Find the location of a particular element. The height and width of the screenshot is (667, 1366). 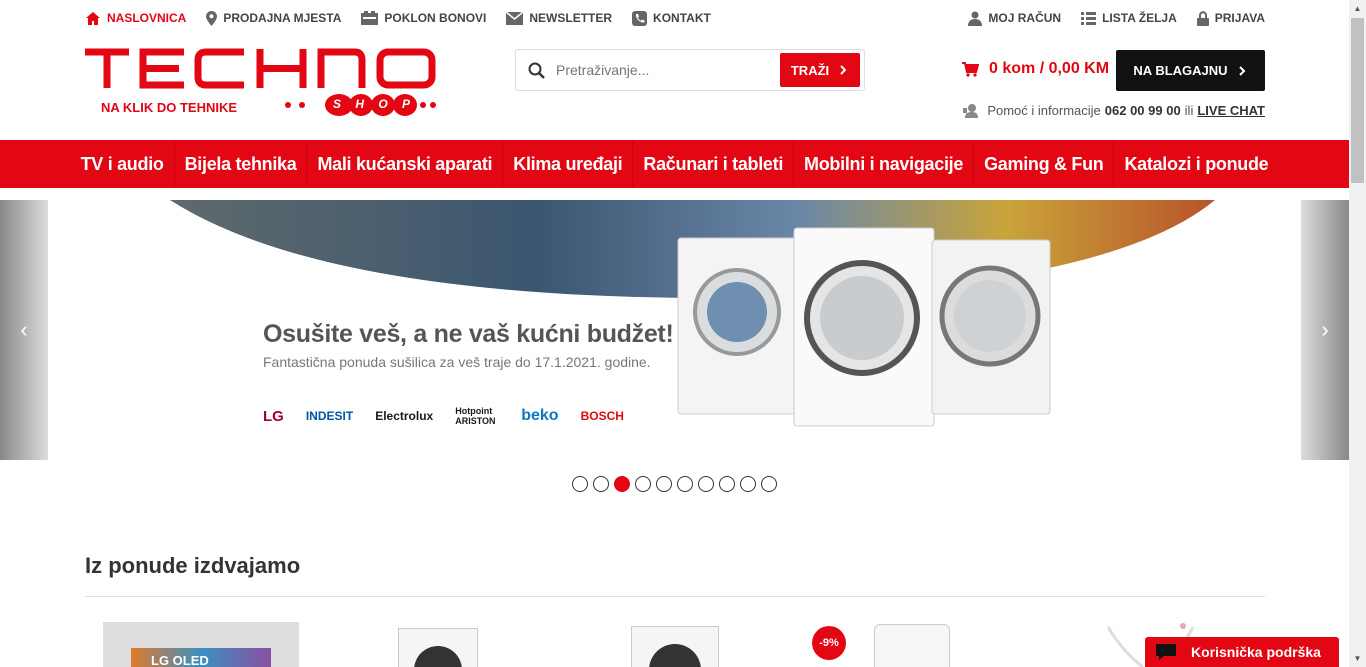

brand-logo-bosch: BOSCH is located at coordinates (602, 416).